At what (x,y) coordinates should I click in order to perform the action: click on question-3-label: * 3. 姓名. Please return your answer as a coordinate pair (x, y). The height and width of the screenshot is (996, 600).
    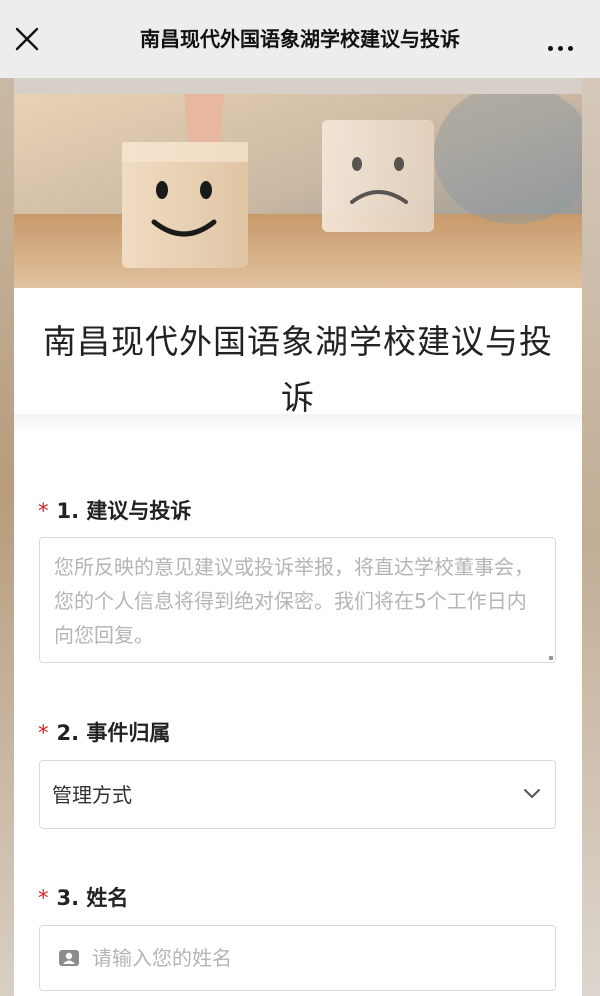
    Looking at the image, I should click on (83, 898).